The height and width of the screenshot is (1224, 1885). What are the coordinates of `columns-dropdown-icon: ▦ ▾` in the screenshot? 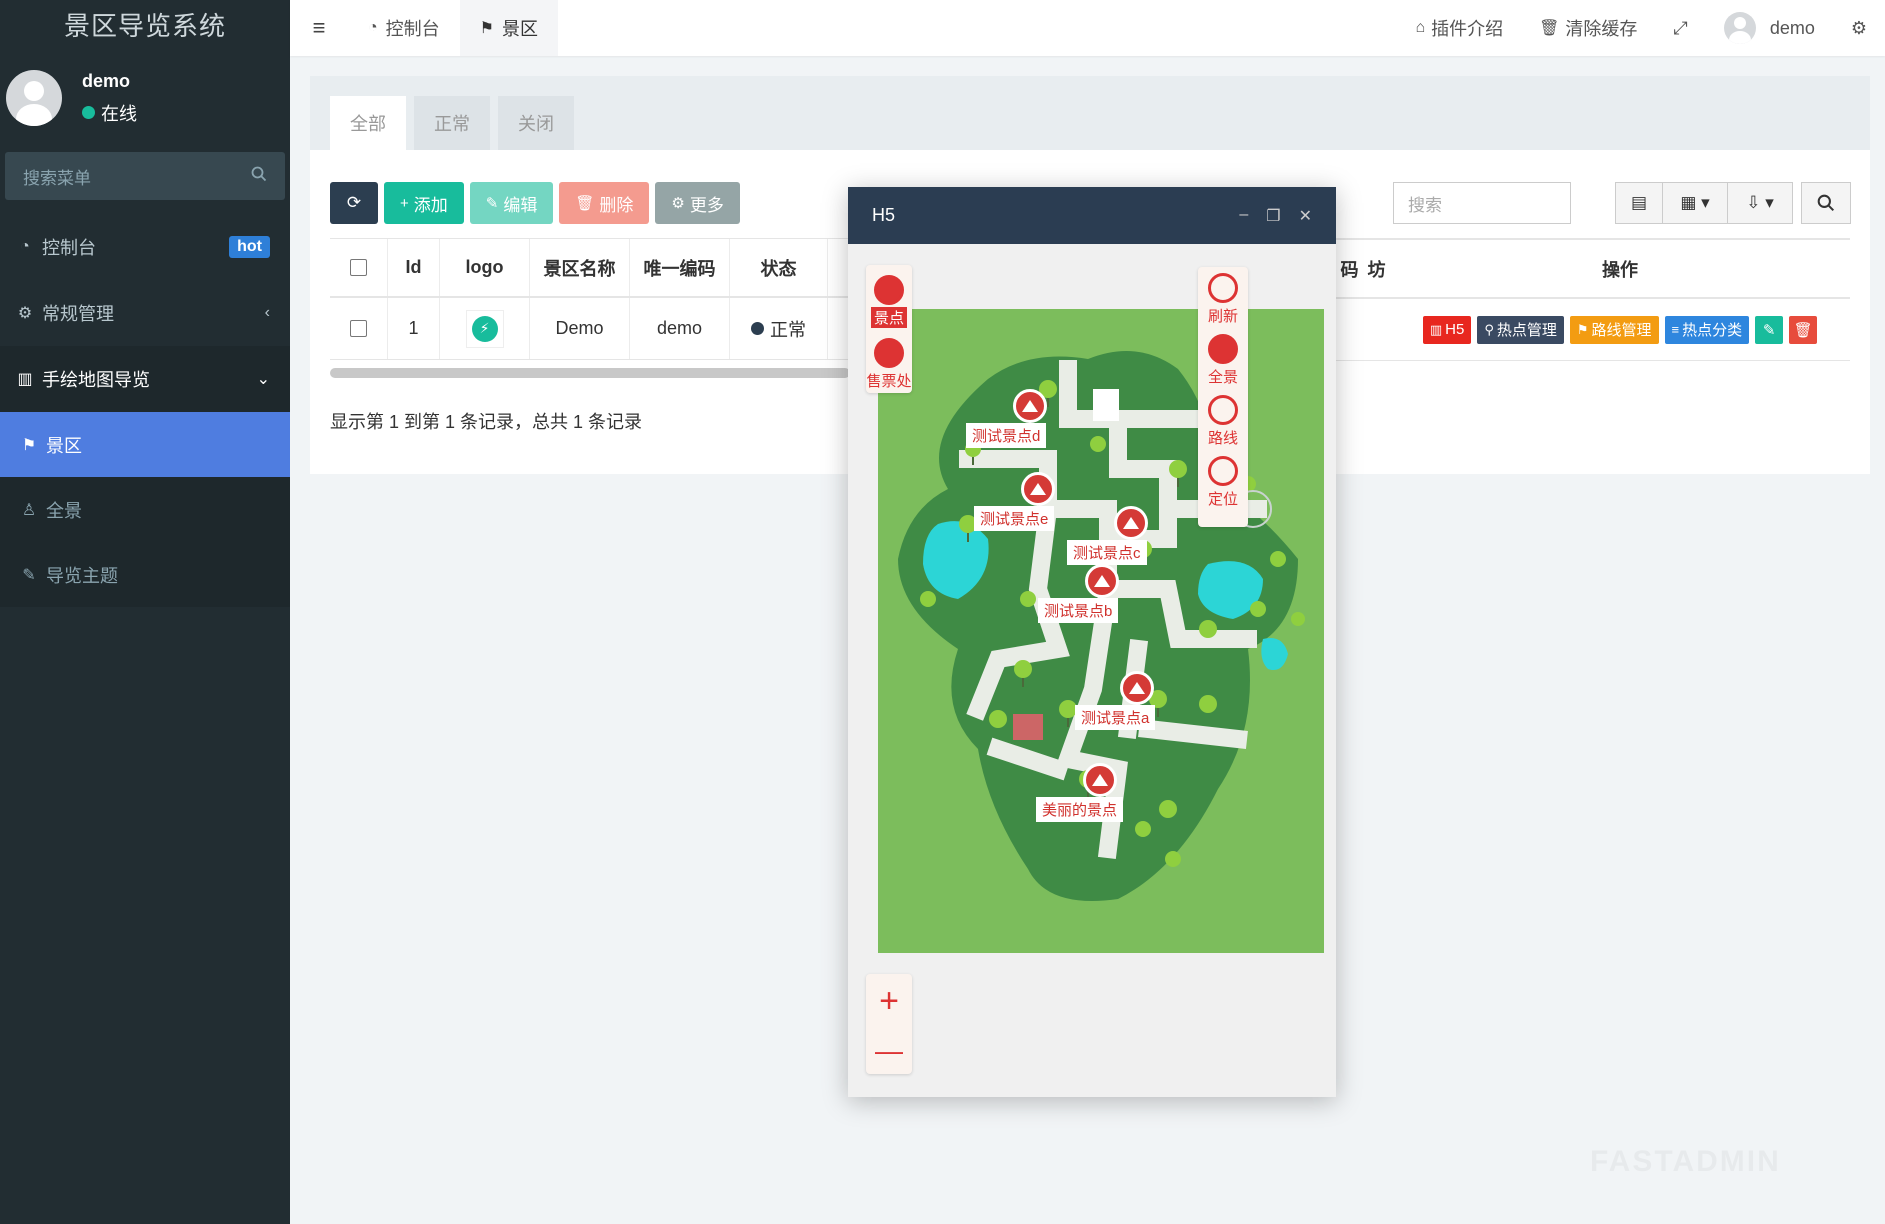 It's located at (1695, 203).